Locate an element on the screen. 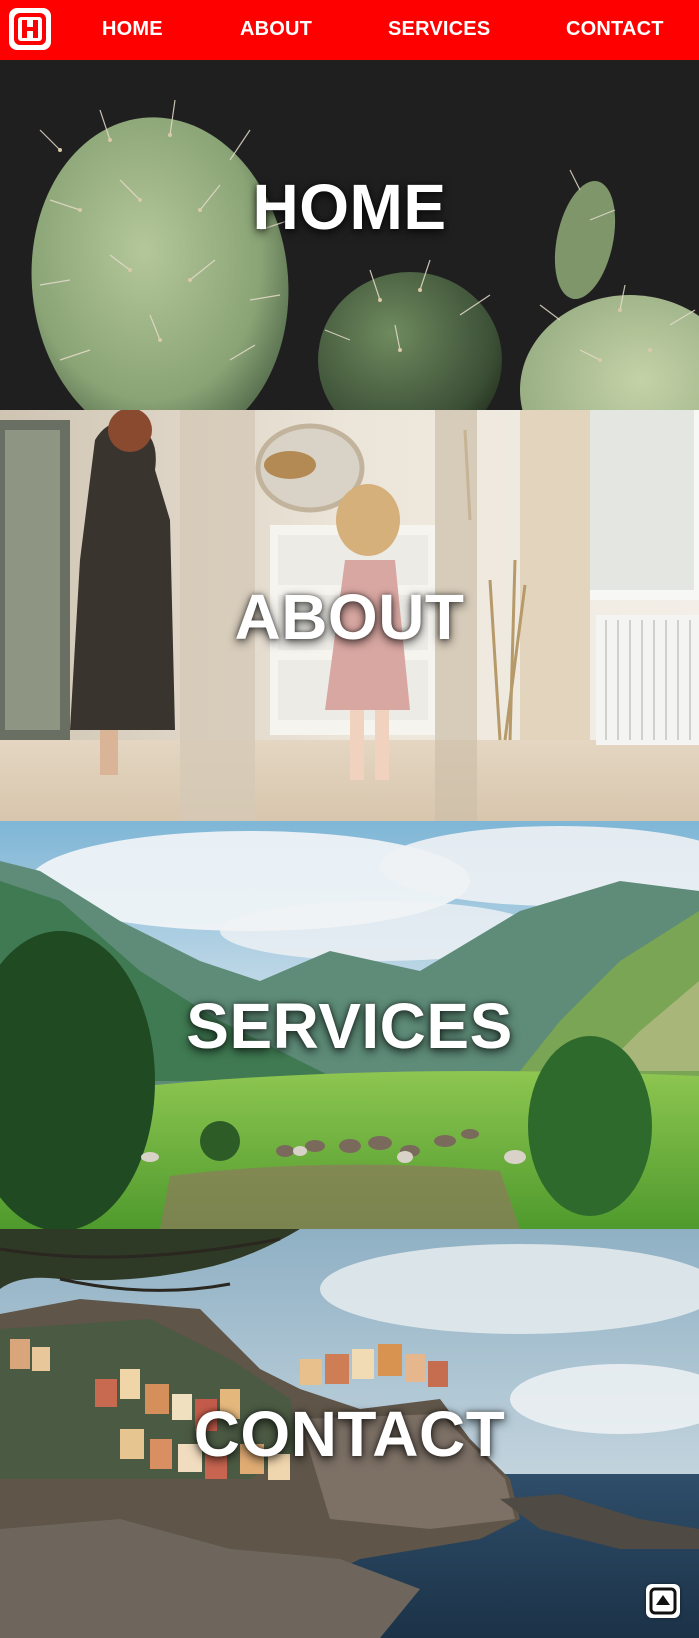 The image size is (699, 1638). back-to-top-button is located at coordinates (663, 1601).